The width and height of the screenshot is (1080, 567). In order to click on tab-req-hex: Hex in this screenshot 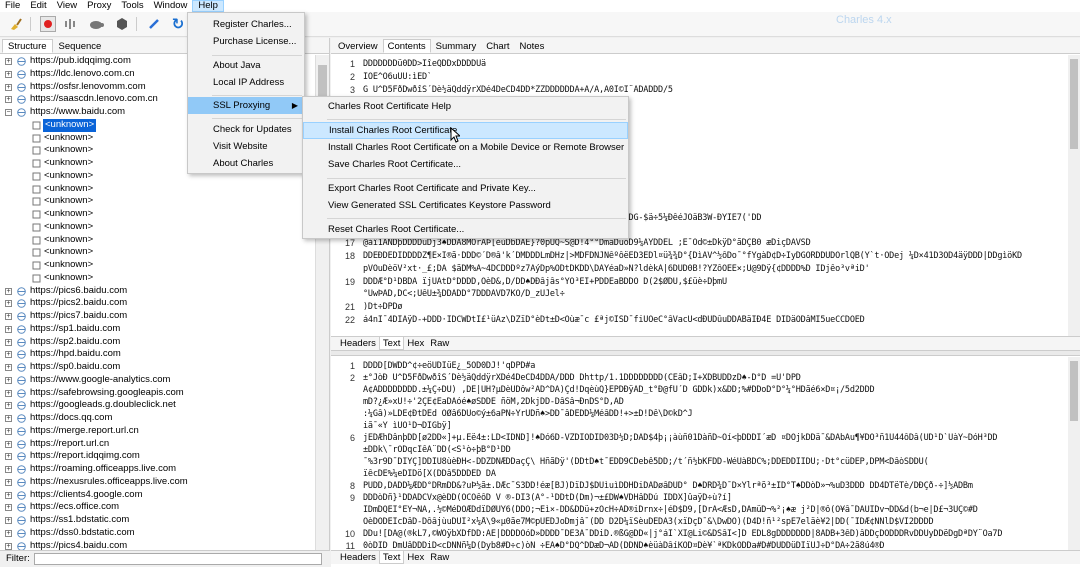, I will do `click(415, 343)`.